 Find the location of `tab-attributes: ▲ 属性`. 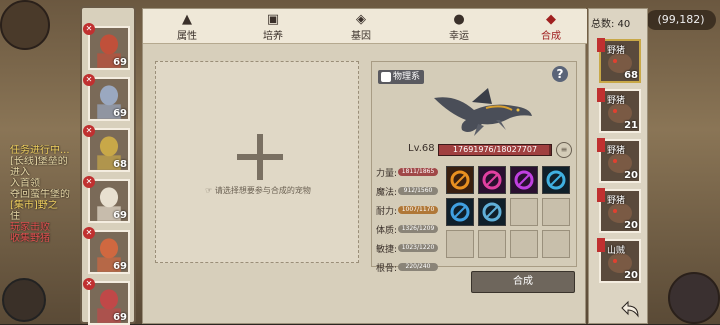

tab-attributes: ▲ 属性 is located at coordinates (187, 27).